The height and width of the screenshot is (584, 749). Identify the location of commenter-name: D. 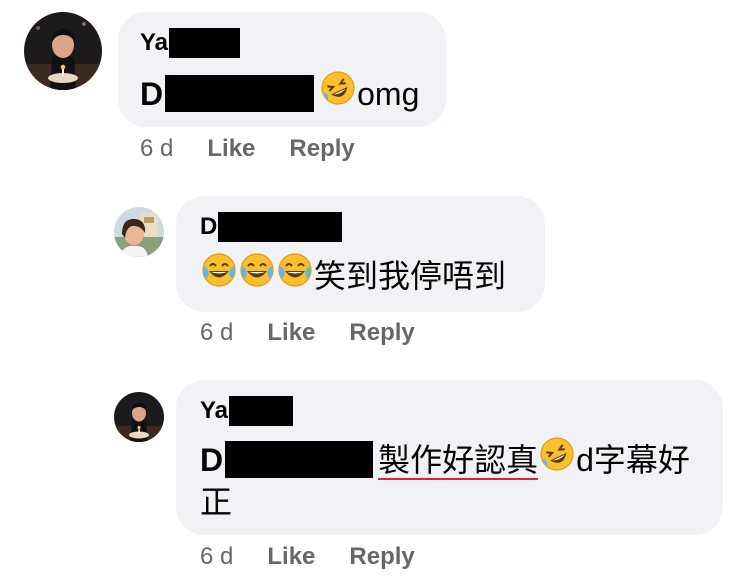
(271, 227).